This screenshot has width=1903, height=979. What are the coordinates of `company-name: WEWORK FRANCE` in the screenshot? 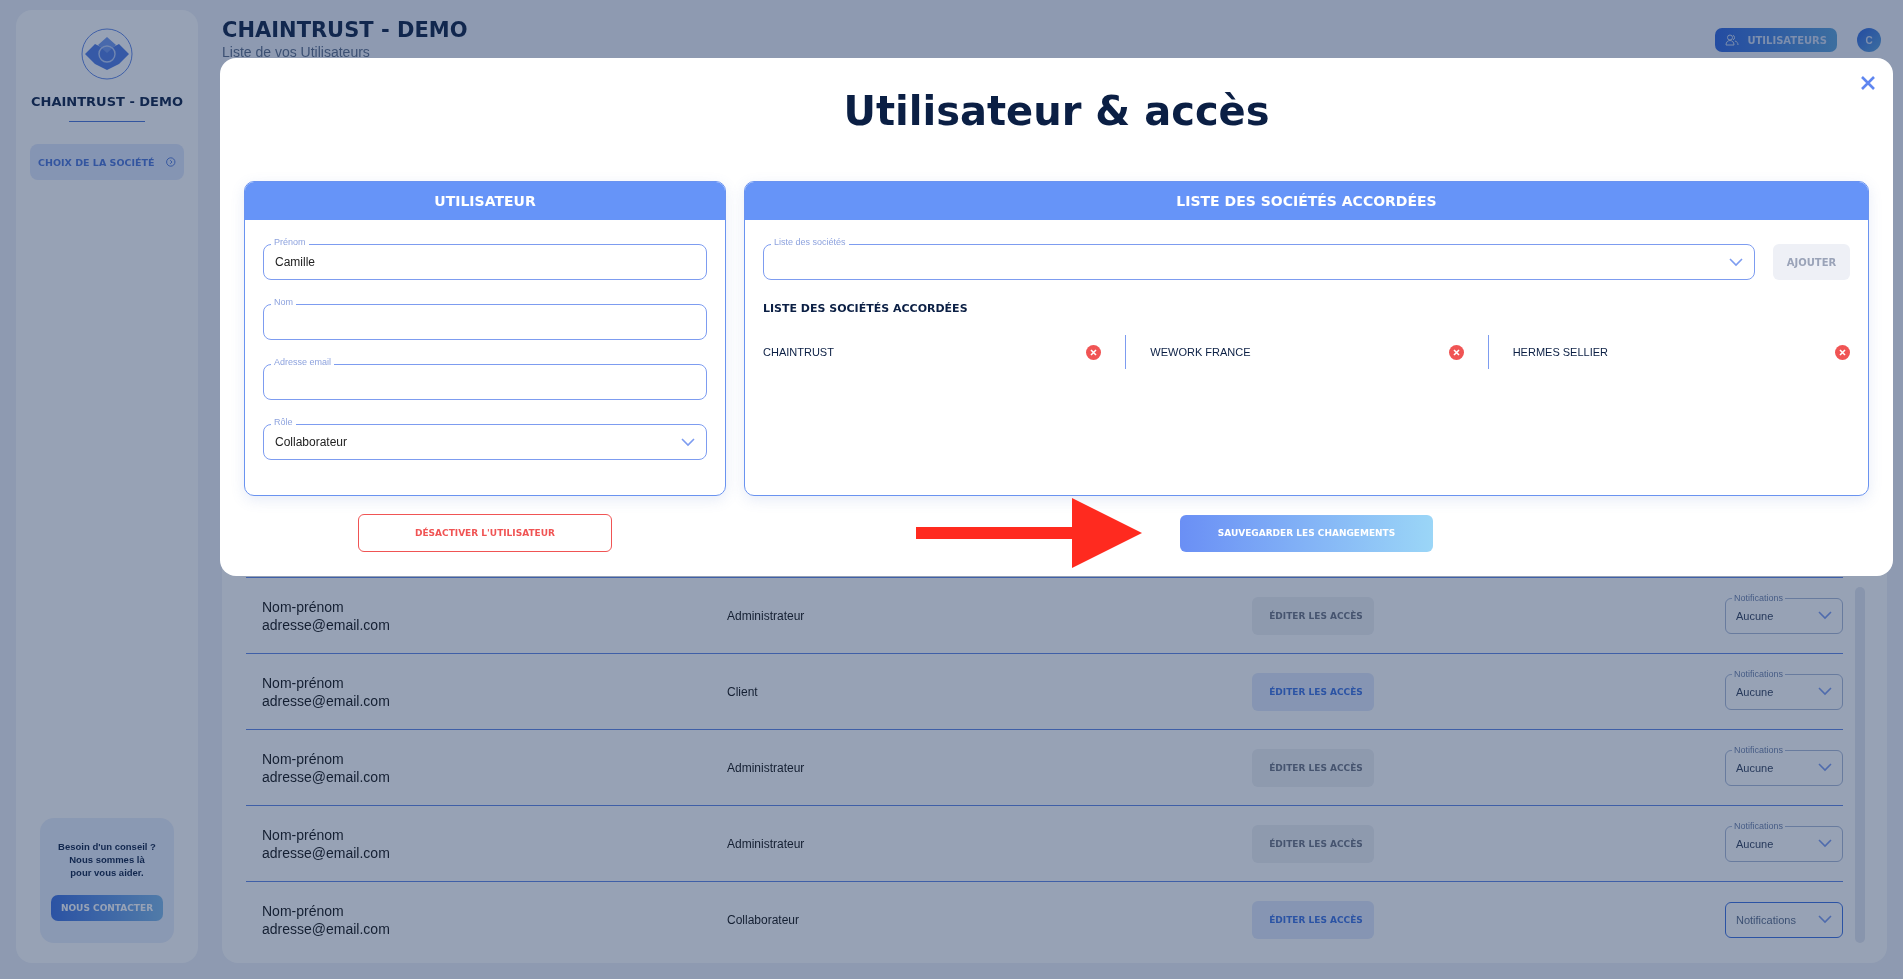 It's located at (1200, 352).